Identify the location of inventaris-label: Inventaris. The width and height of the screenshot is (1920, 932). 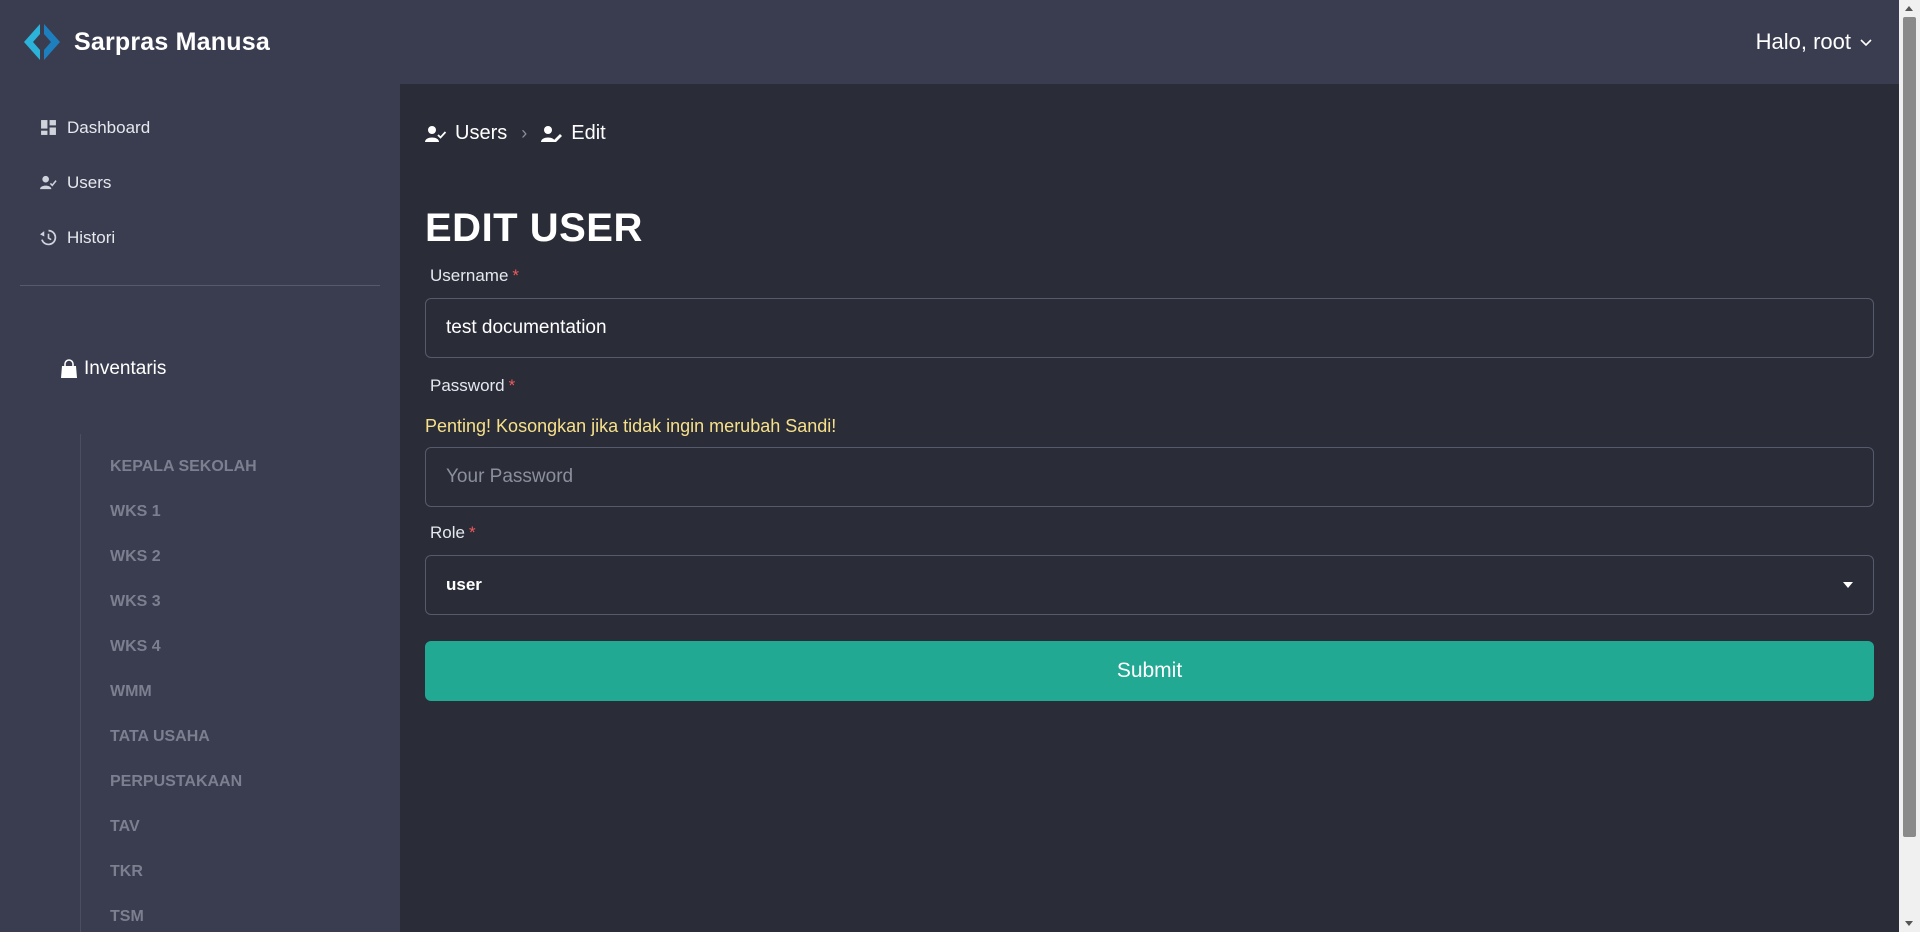
(125, 368).